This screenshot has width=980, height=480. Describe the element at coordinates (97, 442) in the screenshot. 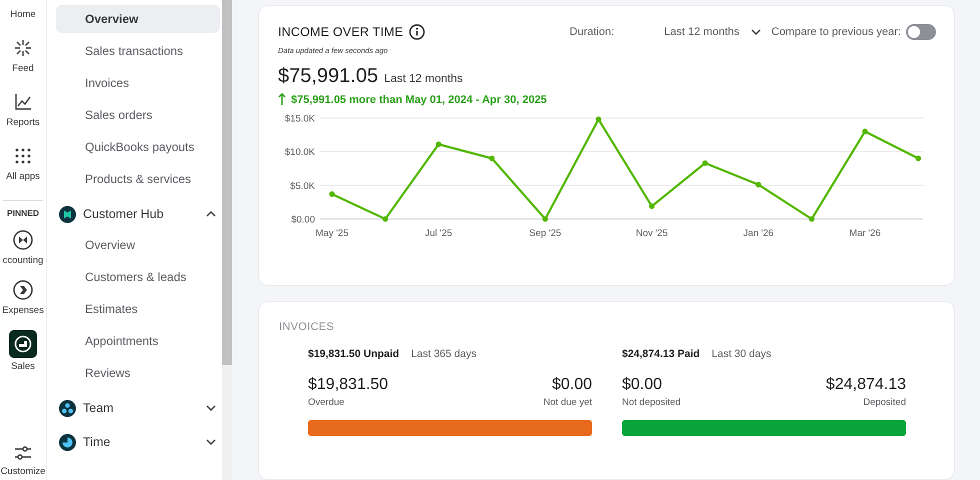

I see `group-label: Time` at that location.